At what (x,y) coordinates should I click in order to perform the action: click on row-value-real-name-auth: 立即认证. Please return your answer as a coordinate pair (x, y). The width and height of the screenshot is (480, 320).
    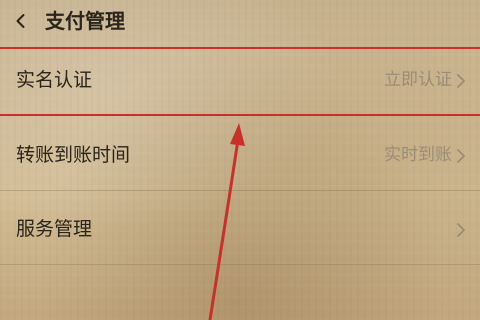
    Looking at the image, I should click on (418, 80).